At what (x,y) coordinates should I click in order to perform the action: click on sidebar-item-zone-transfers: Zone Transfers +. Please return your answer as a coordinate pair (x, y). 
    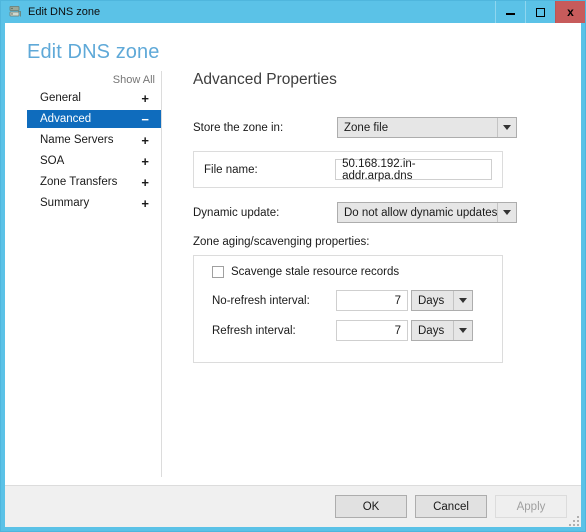
    Looking at the image, I should click on (94, 182).